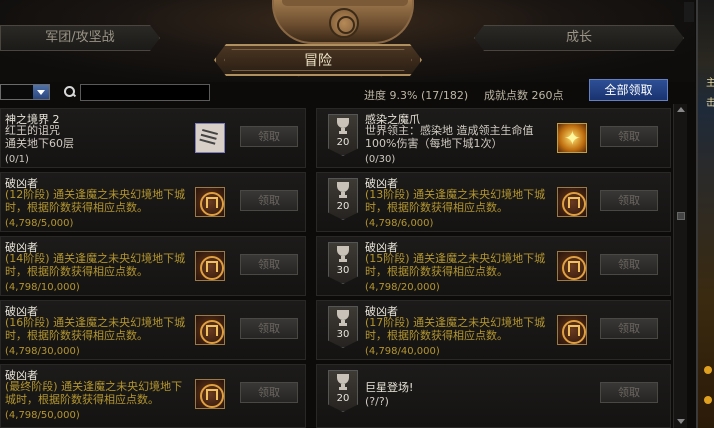  Describe the element at coordinates (153, 138) in the screenshot. I see `achievement-card: 神之境界 2 红王的诅咒 通关地下60层 (0/1) 领取` at that location.